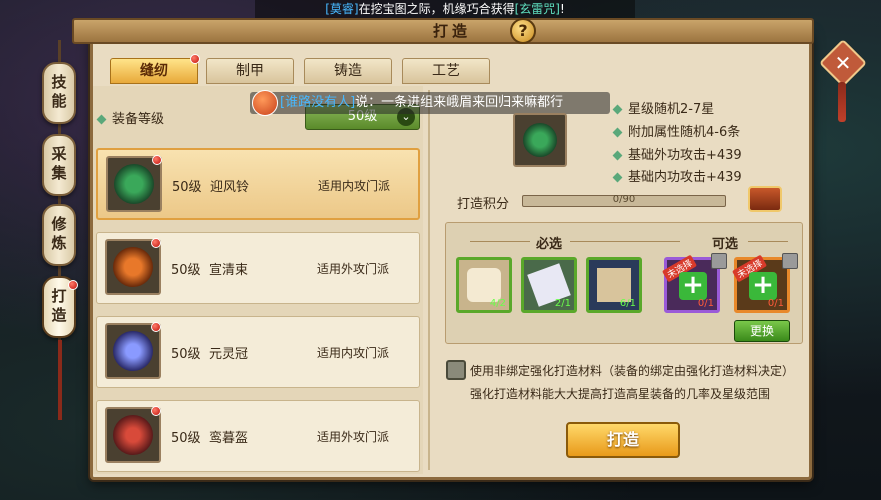 The width and height of the screenshot is (881, 500). Describe the element at coordinates (472, 102) in the screenshot. I see `chat-text: 一条进组来峨眉来回归来嘛都行` at that location.